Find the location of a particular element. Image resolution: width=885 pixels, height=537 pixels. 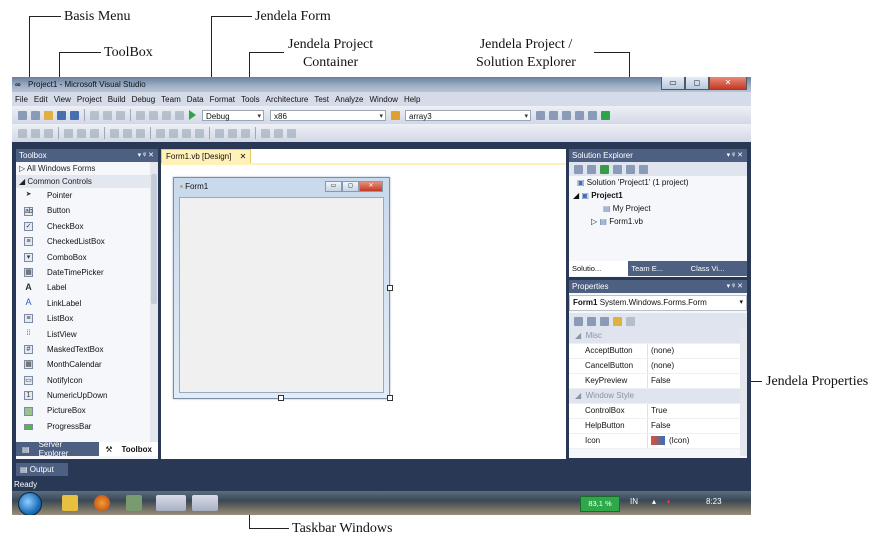

solution-platform-select: x86 is located at coordinates (328, 115).